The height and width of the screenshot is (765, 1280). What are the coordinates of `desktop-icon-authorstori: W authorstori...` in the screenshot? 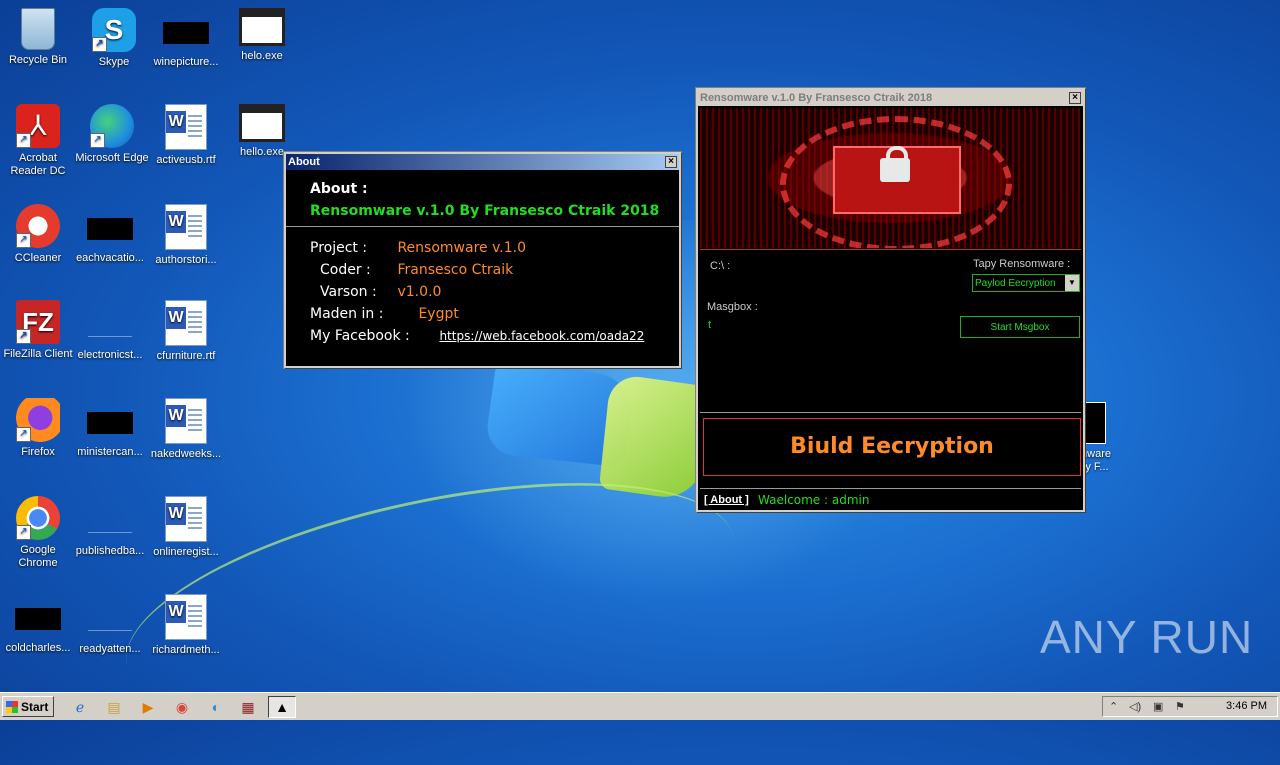 It's located at (186, 235).